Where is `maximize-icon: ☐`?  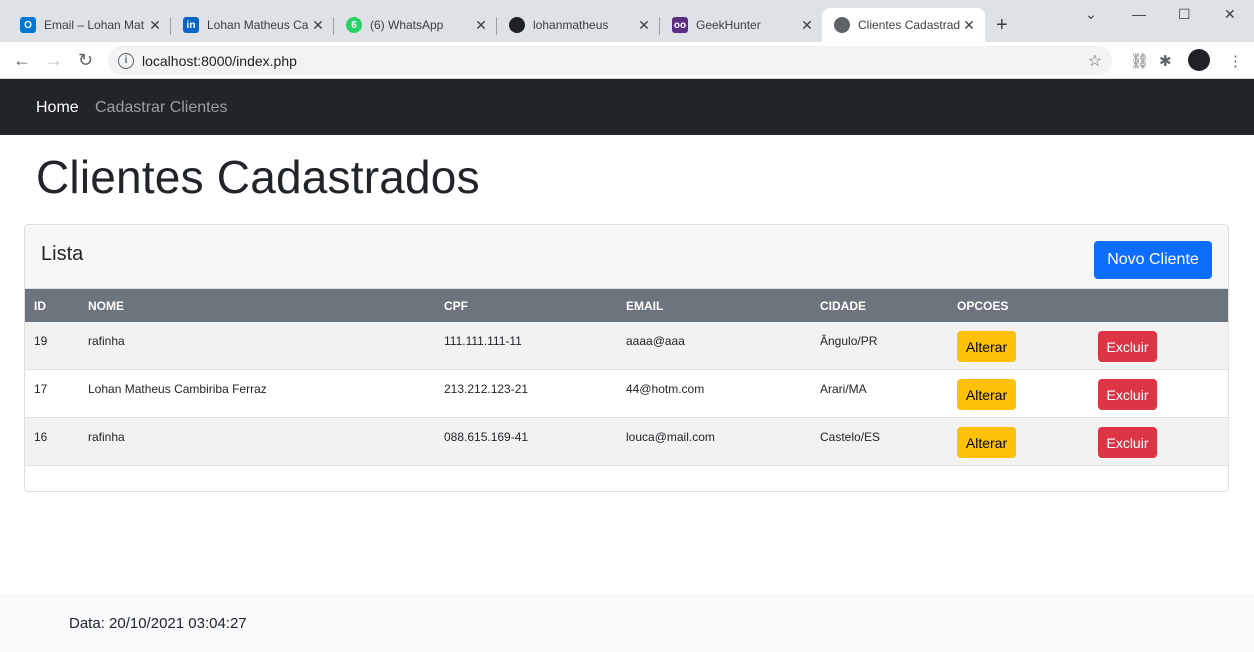 maximize-icon: ☐ is located at coordinates (1184, 14).